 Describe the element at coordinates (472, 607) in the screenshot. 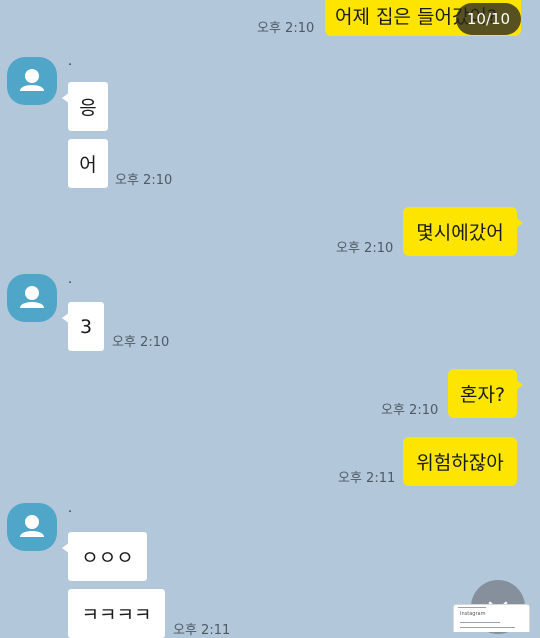

I see `thumbnail-status-line` at that location.